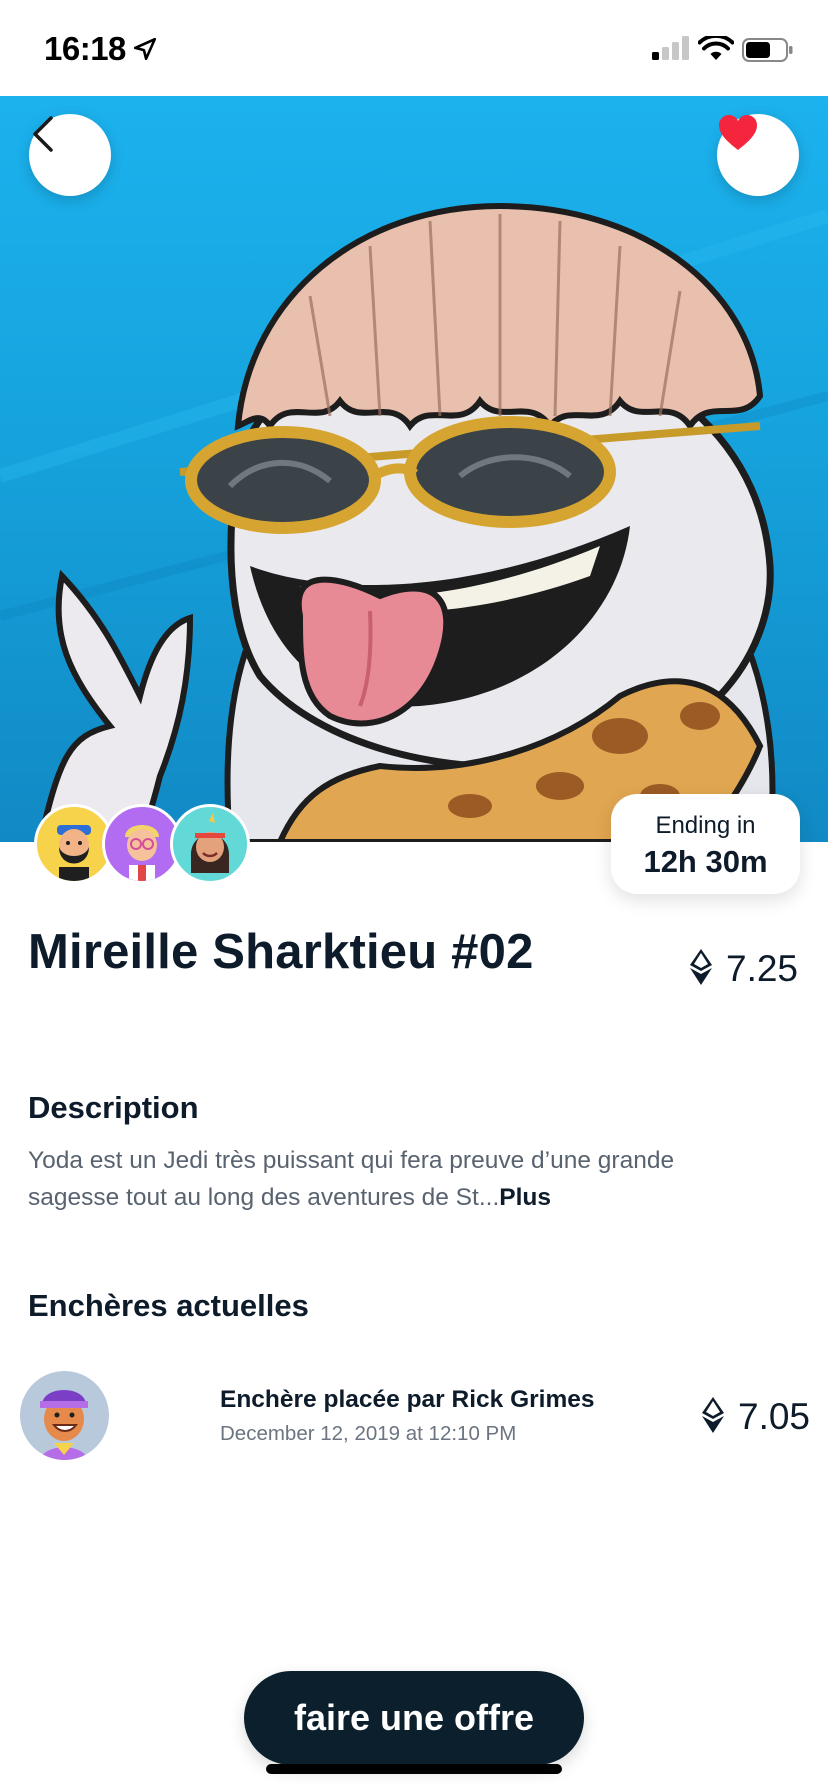 This screenshot has width=828, height=1792. What do you see at coordinates (671, 50) in the screenshot?
I see `cellular-signal-icon` at bounding box center [671, 50].